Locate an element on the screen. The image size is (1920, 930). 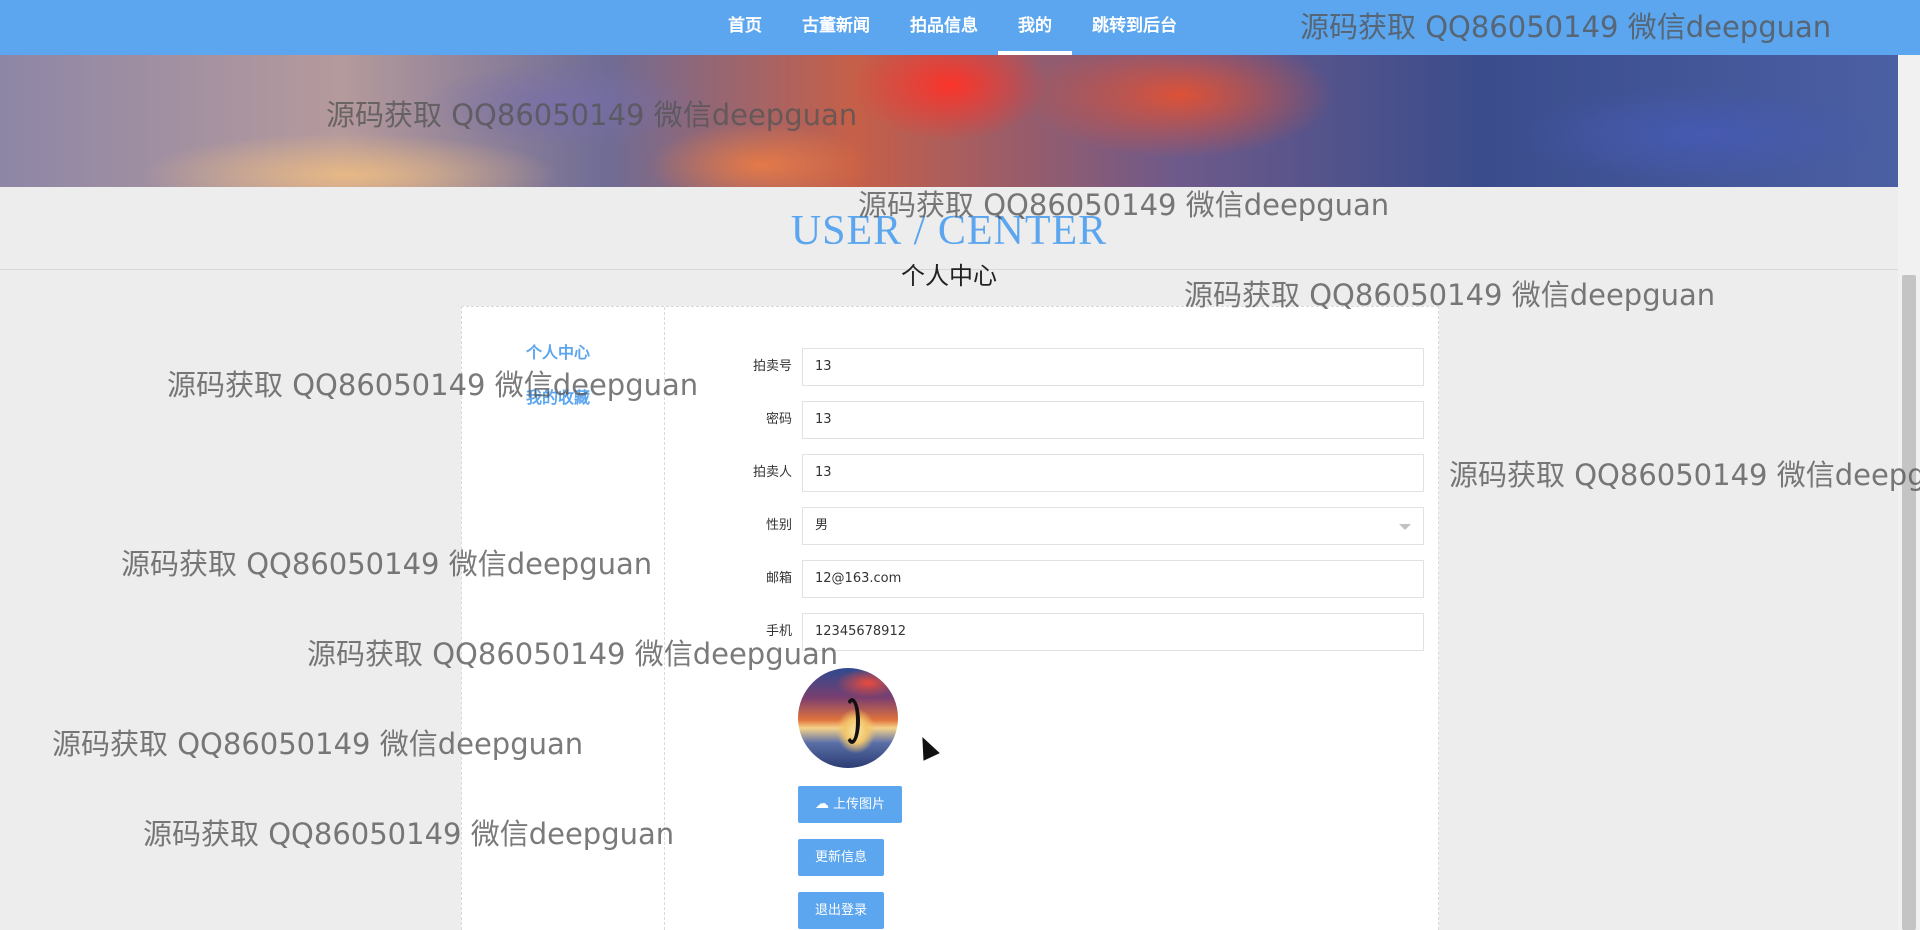
form-row-auction-no: 拍卖号 13 is located at coordinates (1065, 367).